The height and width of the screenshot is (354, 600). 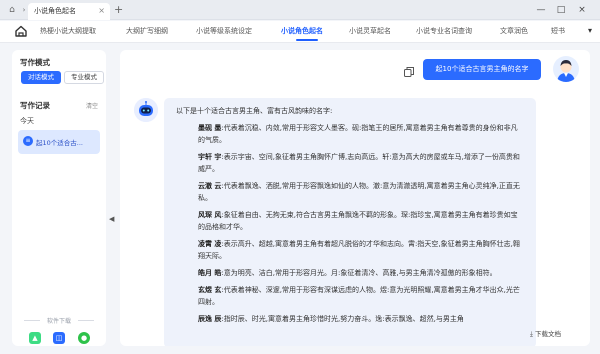 I want to click on download-doc-label: 下载文档, so click(x=547, y=334).